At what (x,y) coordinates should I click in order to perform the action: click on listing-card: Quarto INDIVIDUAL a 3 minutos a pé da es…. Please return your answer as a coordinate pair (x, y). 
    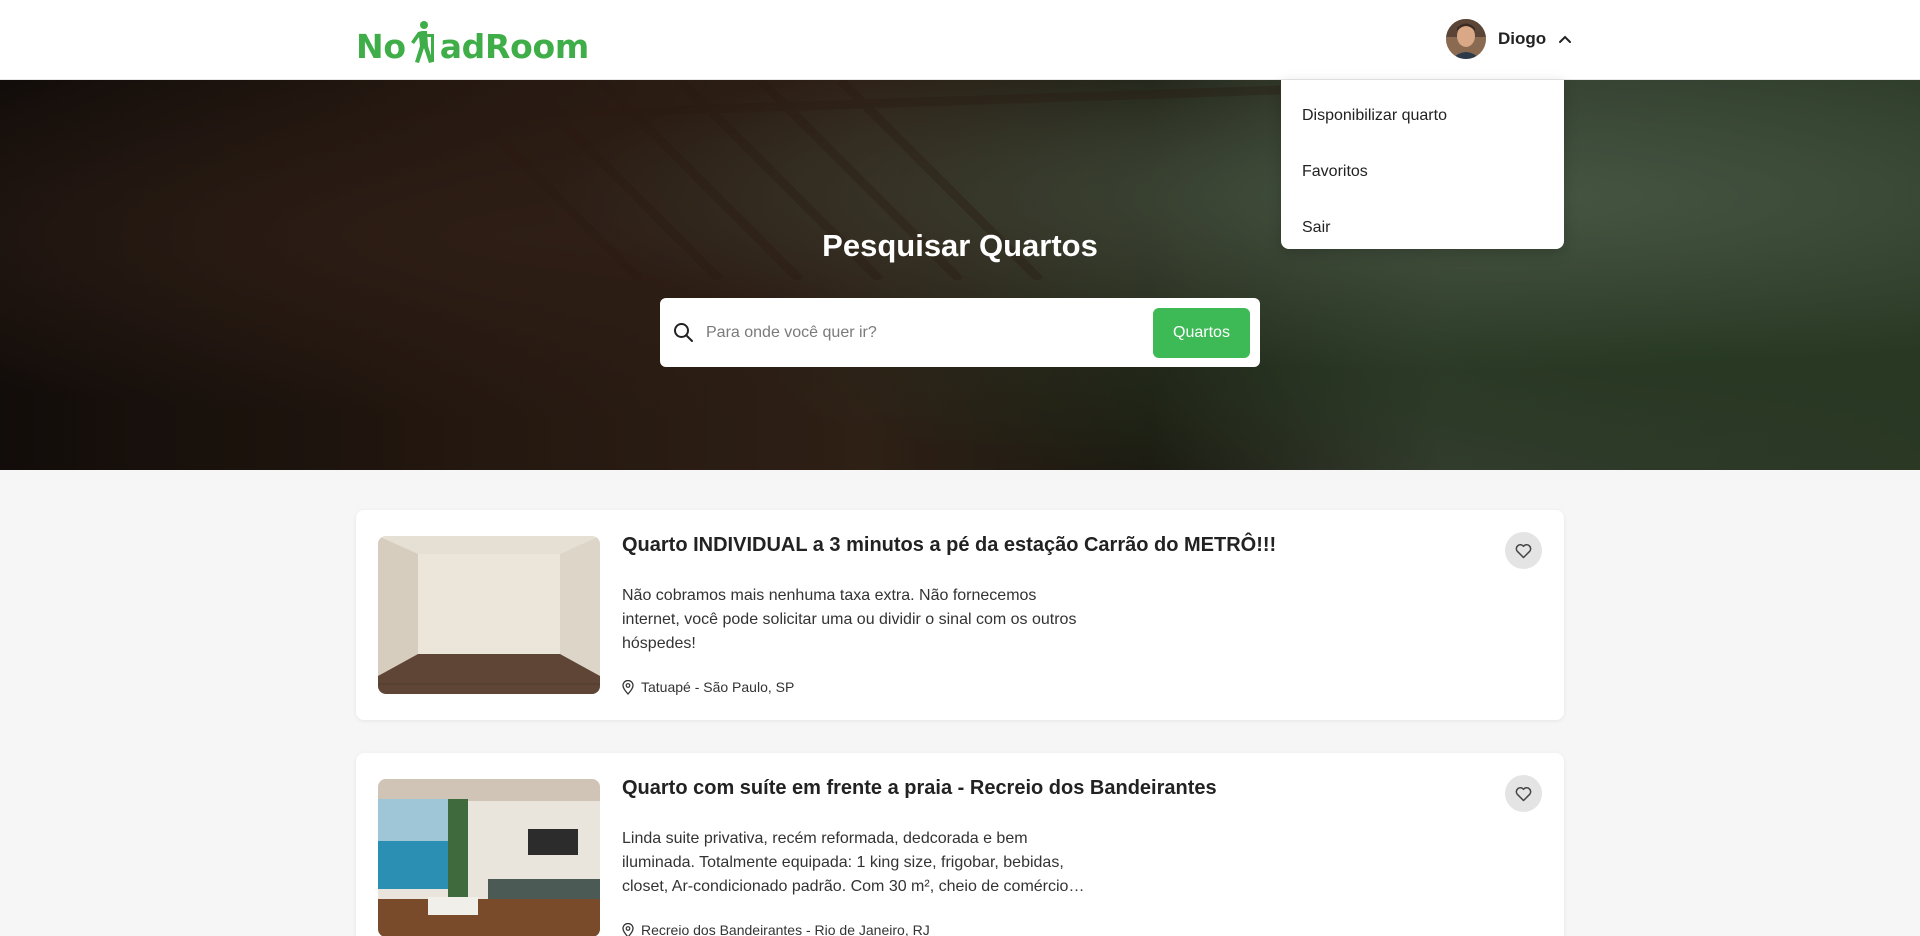
    Looking at the image, I should click on (960, 615).